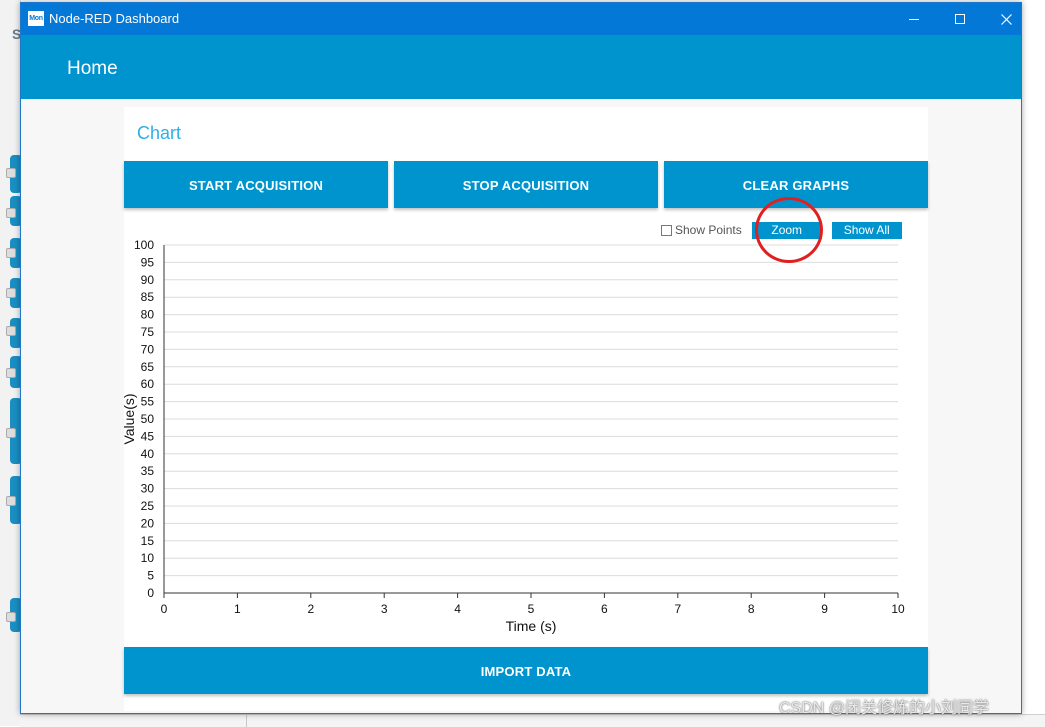 Image resolution: width=1045 pixels, height=727 pixels. Describe the element at coordinates (148, 280) in the screenshot. I see `y-tick-label: 90` at that location.